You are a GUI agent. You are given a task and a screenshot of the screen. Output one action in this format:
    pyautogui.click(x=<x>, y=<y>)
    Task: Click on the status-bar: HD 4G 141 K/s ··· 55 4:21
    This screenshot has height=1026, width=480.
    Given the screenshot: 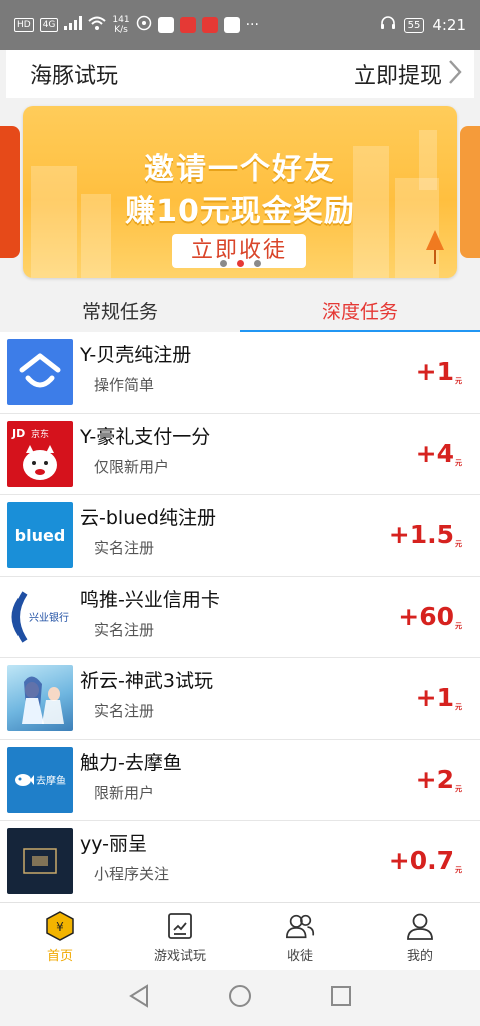 What is the action you would take?
    pyautogui.click(x=240, y=25)
    